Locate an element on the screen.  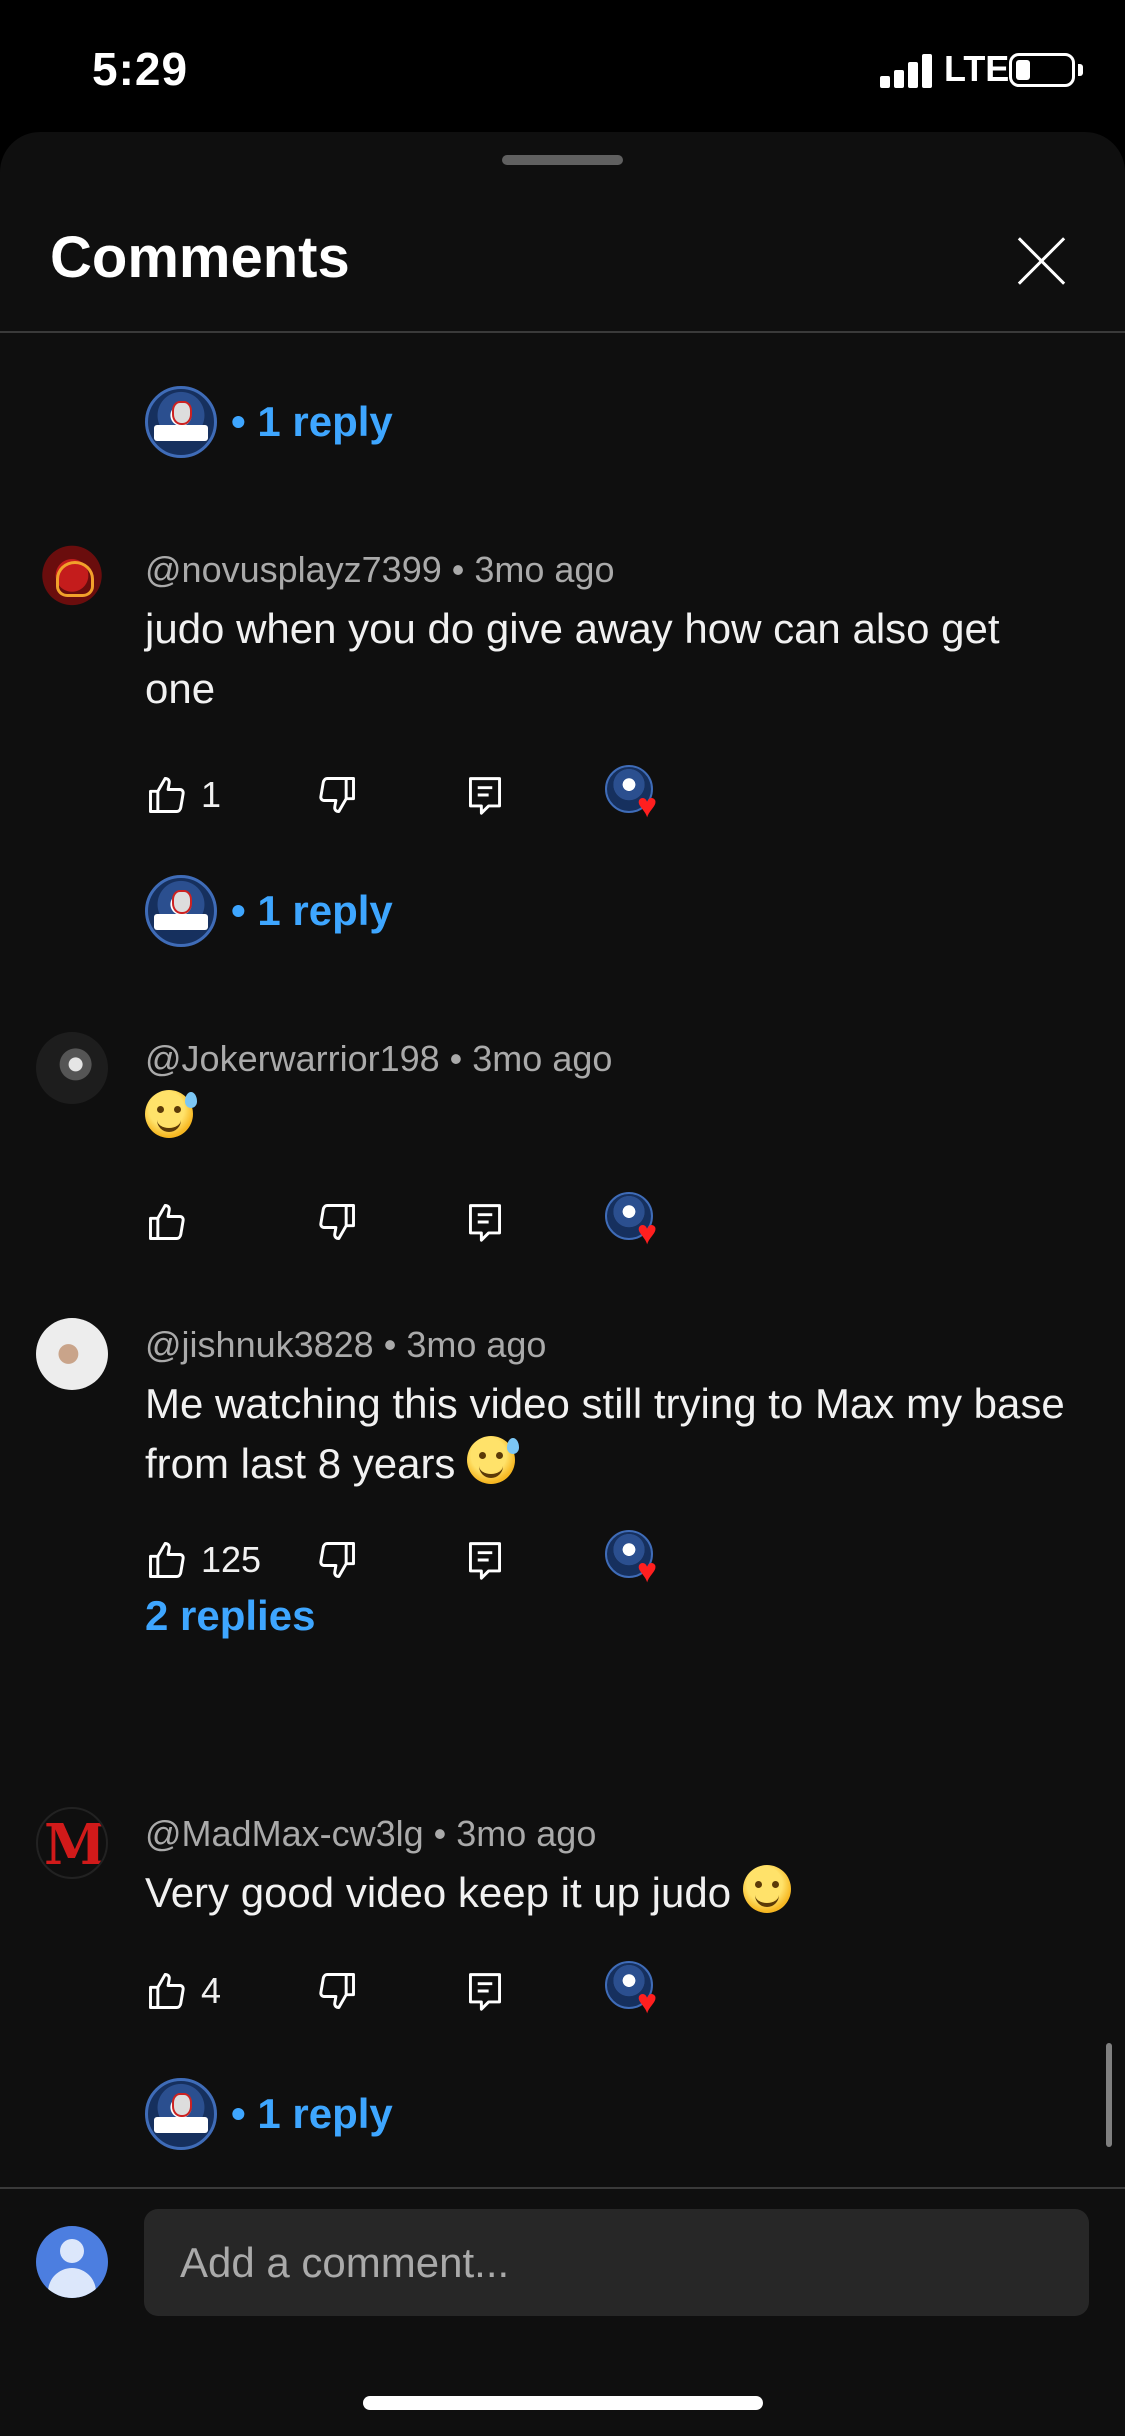
comment-meta: @Jokerwarrior198 • 3mo ago is located at coordinates (378, 1059).